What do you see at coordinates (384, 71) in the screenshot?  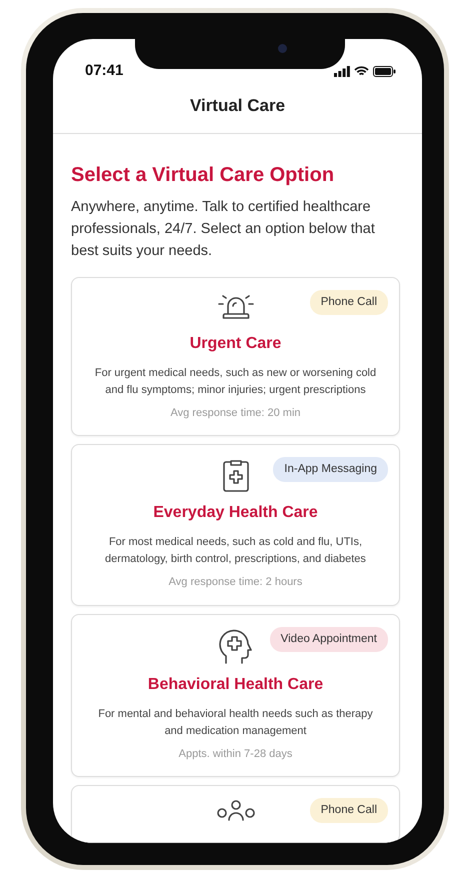 I see `battery-icon` at bounding box center [384, 71].